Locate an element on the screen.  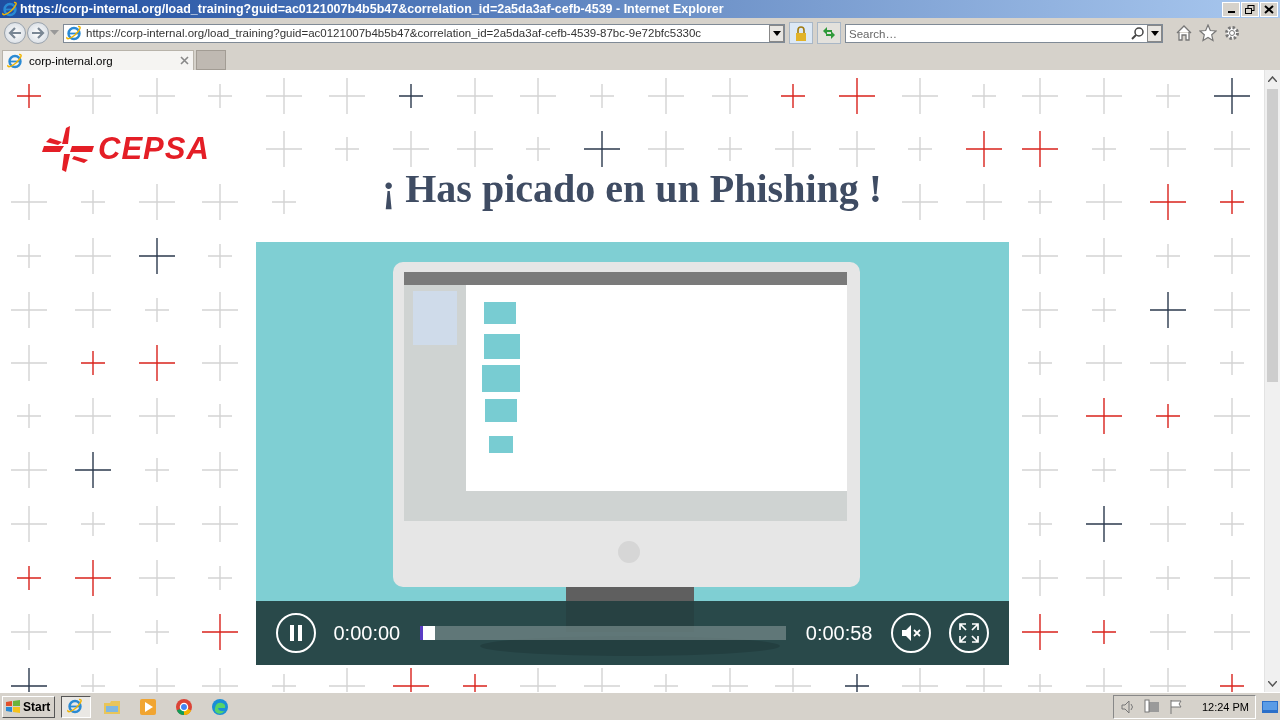
clock: 12:24 PM is located at coordinates (1225, 706).